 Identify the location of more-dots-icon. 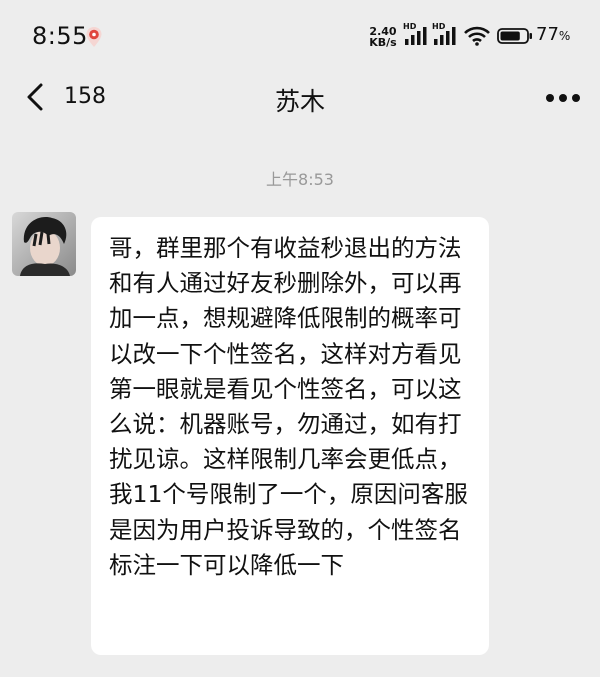
(563, 98).